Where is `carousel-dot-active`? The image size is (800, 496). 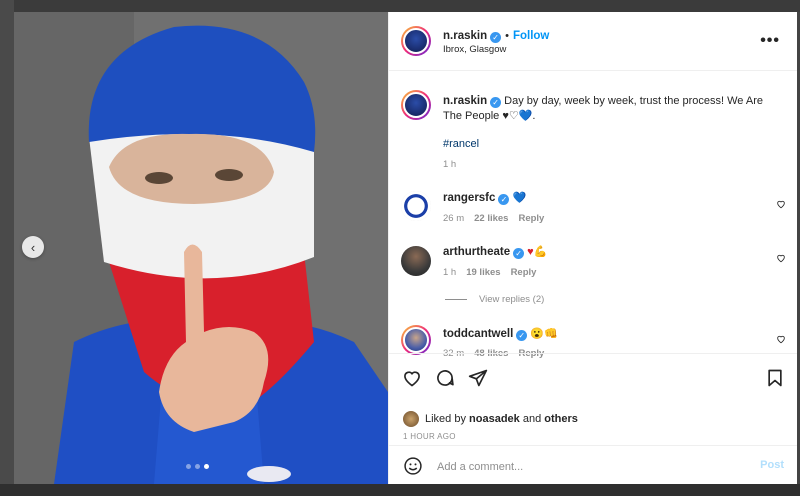 carousel-dot-active is located at coordinates (206, 466).